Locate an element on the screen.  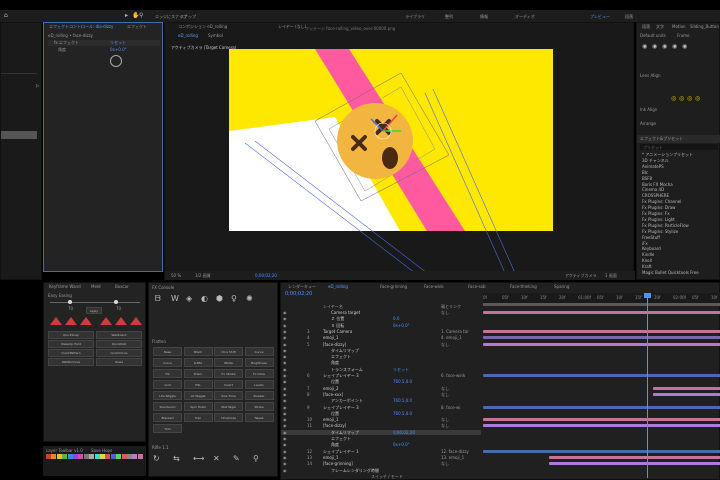
menu-item: 情報 is located at coordinates (484, 16).